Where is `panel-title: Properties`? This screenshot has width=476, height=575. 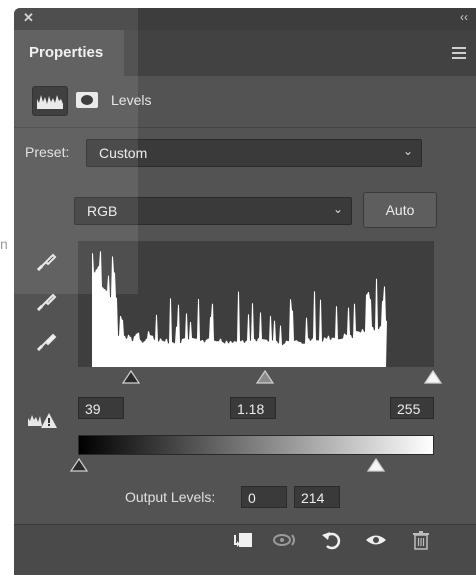 panel-title: Properties is located at coordinates (66, 52).